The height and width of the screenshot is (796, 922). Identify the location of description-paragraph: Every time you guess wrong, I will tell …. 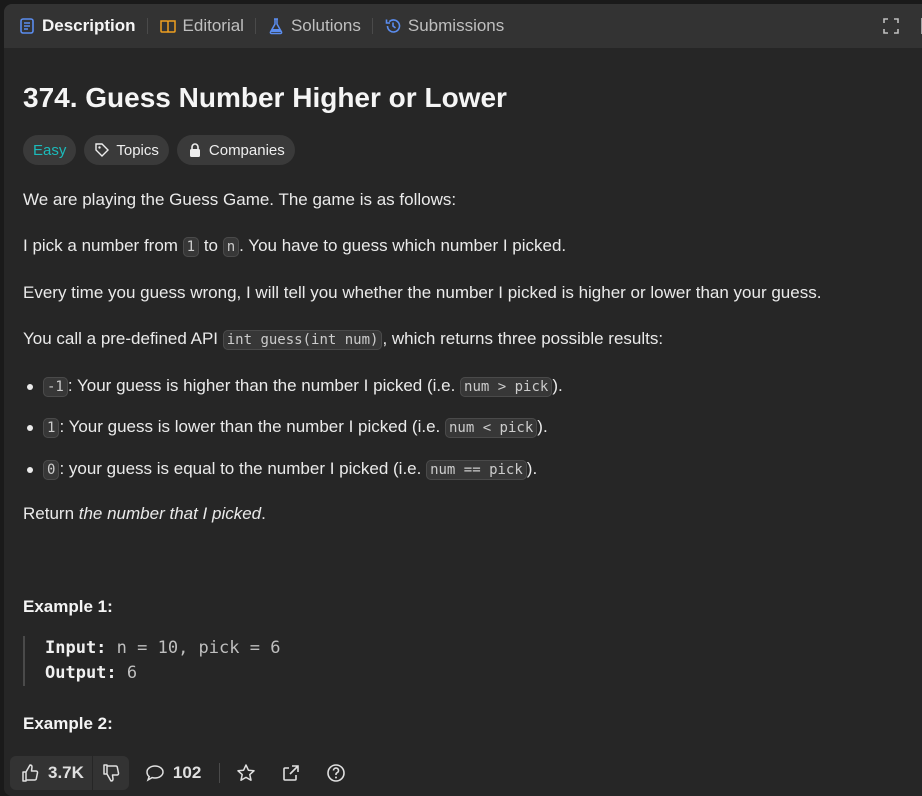
(422, 292).